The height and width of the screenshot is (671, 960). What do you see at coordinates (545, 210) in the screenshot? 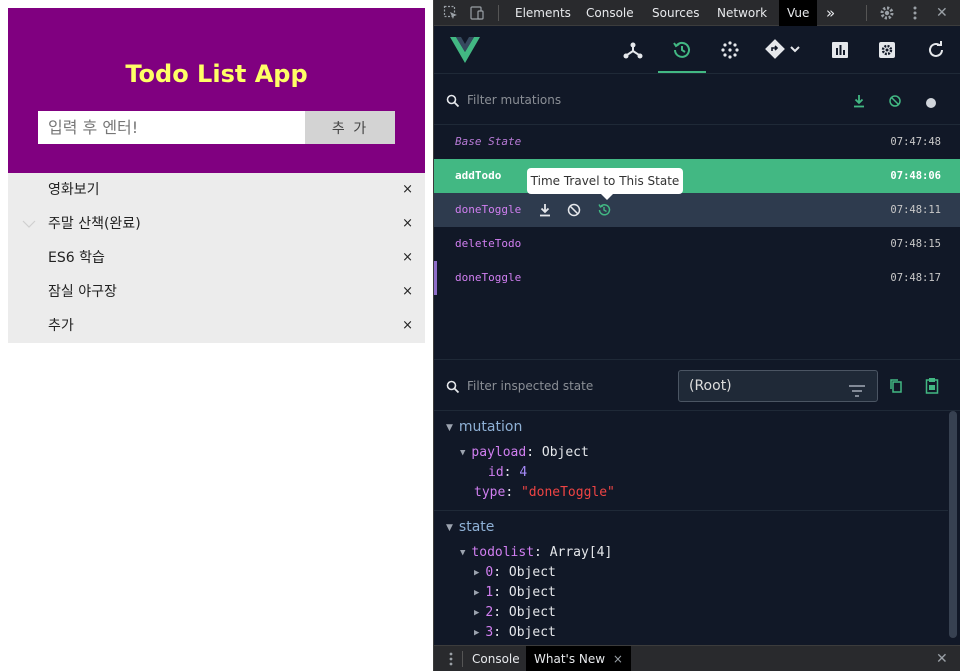
I see `commit-icon` at bounding box center [545, 210].